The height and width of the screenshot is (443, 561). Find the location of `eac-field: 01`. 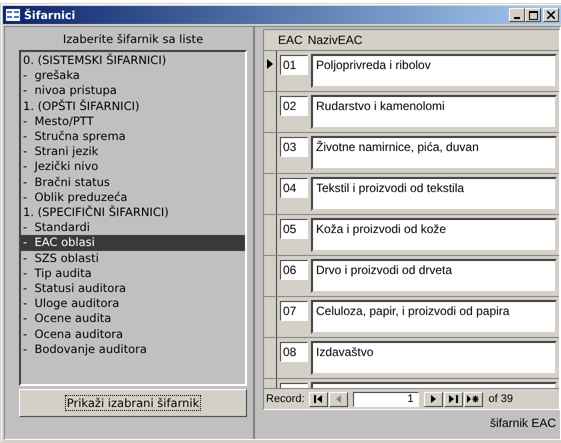

eac-field: 01 is located at coordinates (294, 65).